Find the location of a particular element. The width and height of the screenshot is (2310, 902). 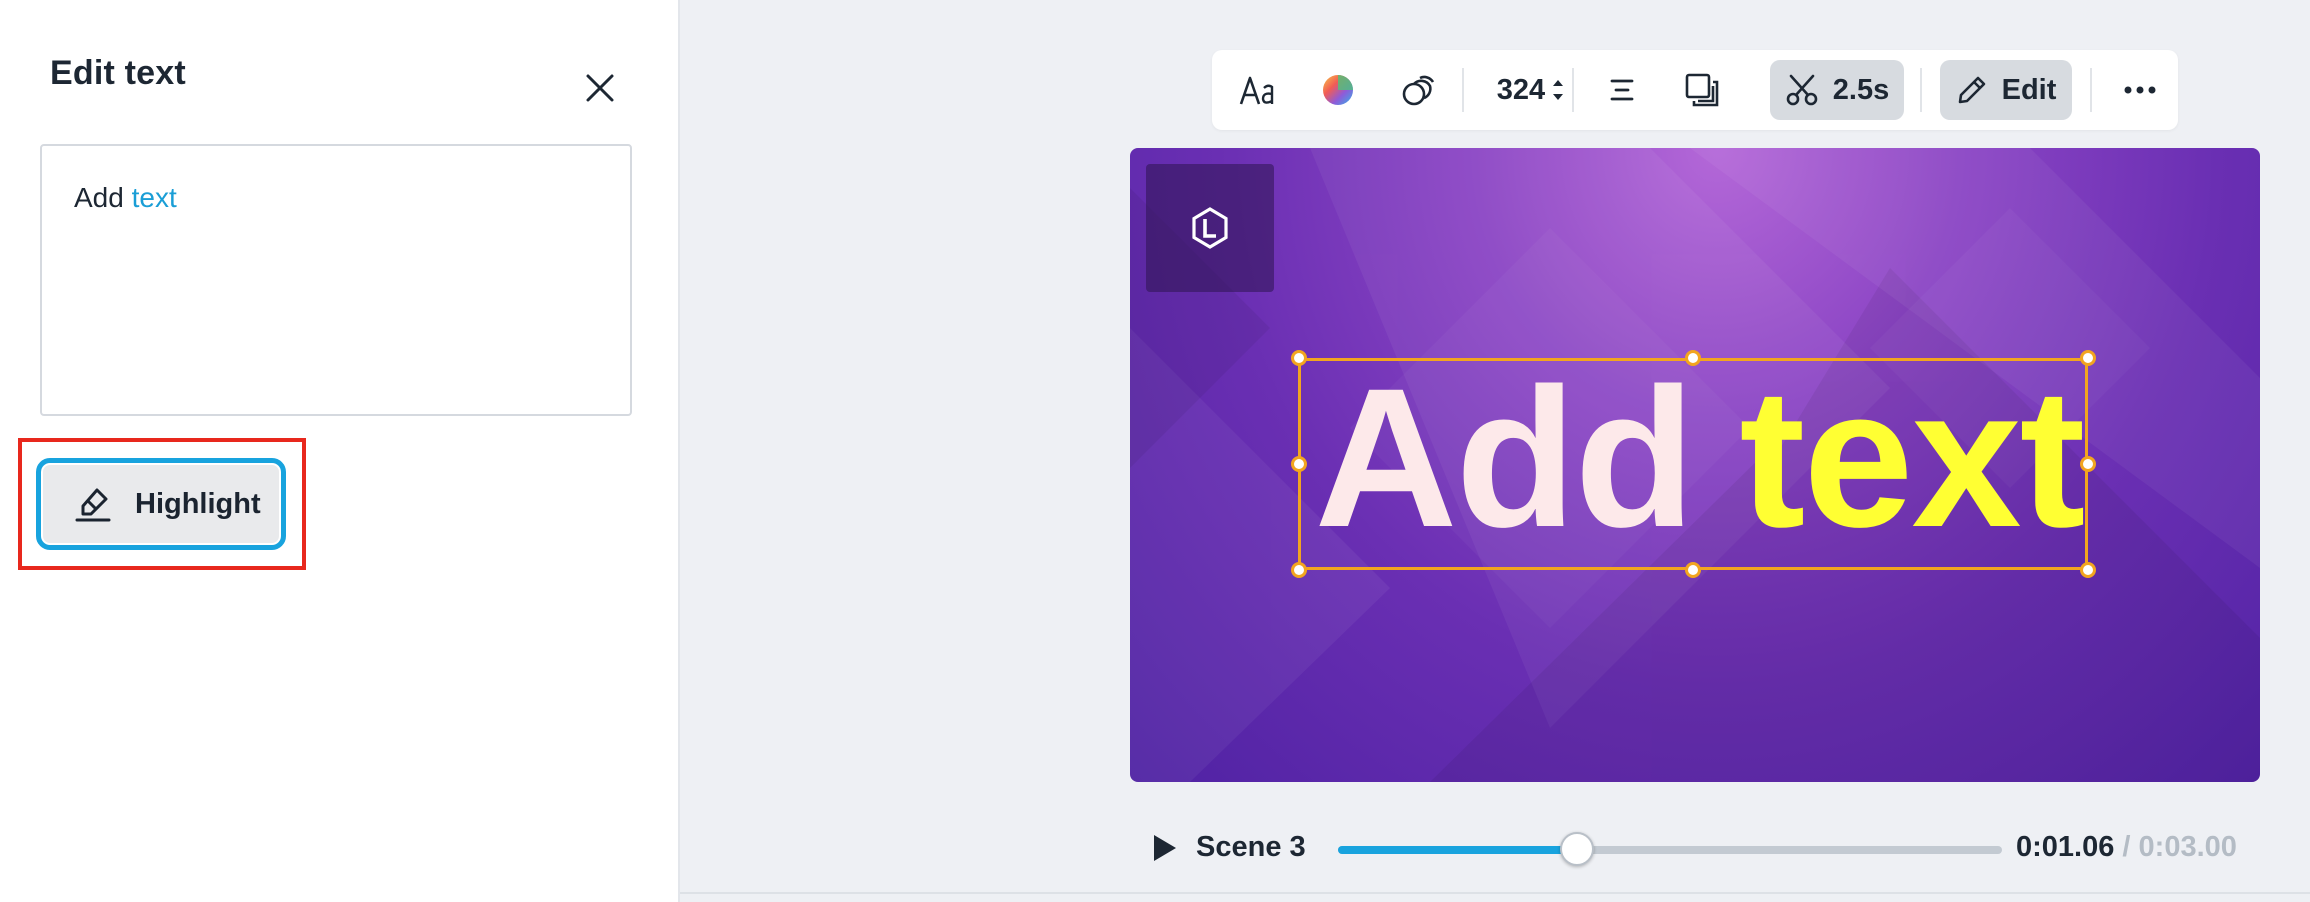

highlight-button: Highlight is located at coordinates (161, 504).